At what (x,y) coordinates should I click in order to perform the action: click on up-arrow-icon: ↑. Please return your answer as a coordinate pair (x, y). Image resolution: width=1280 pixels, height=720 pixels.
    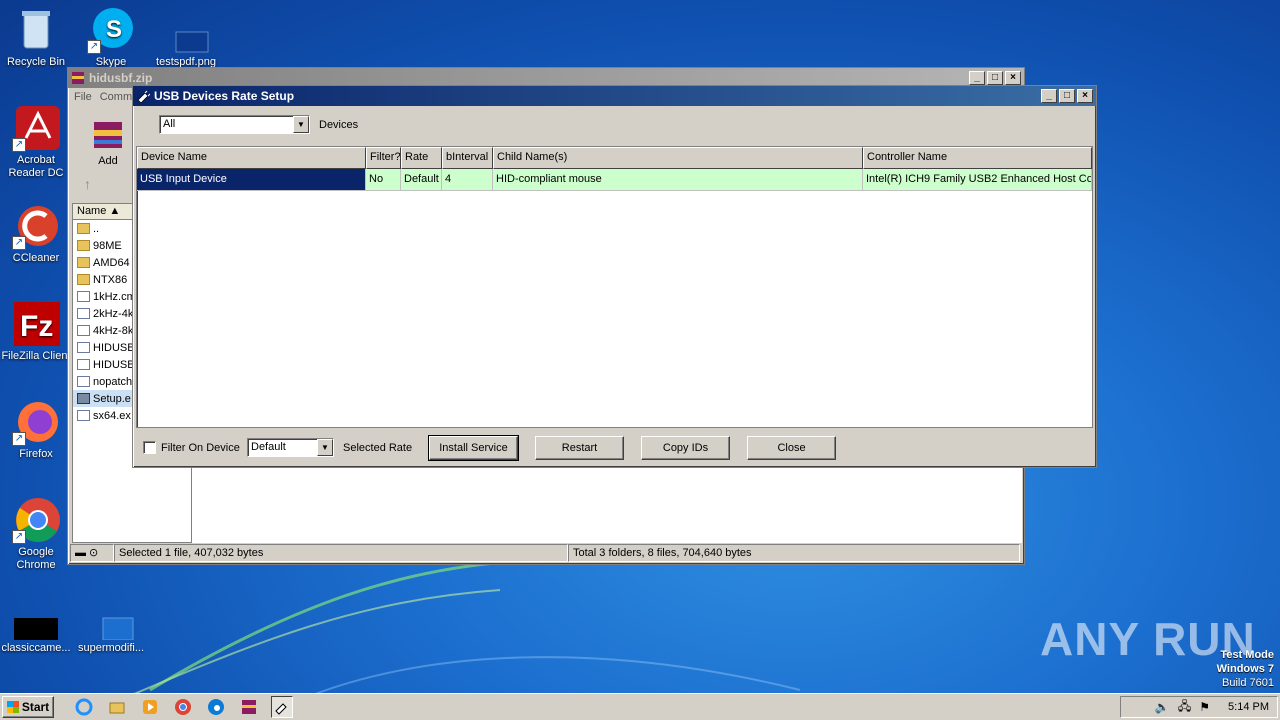
    Looking at the image, I should click on (87, 184).